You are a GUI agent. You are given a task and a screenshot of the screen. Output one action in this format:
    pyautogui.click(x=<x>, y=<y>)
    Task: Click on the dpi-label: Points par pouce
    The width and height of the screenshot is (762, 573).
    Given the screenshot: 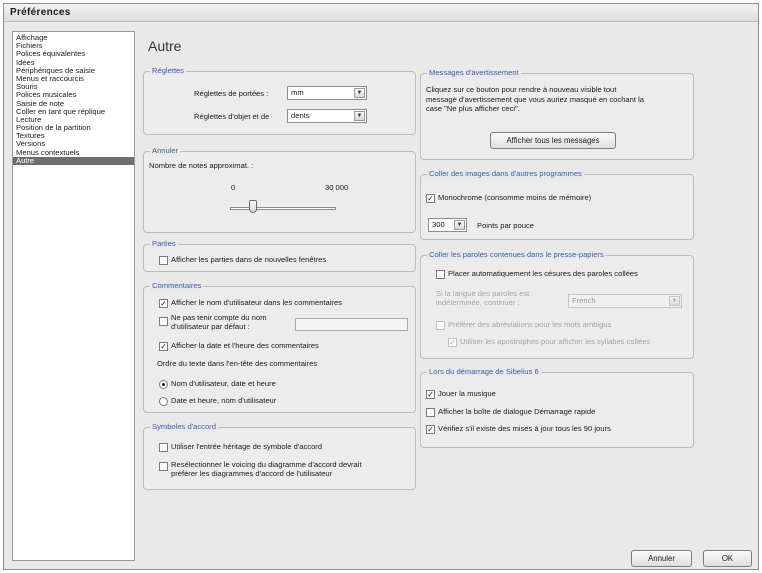 What is the action you would take?
    pyautogui.click(x=505, y=225)
    